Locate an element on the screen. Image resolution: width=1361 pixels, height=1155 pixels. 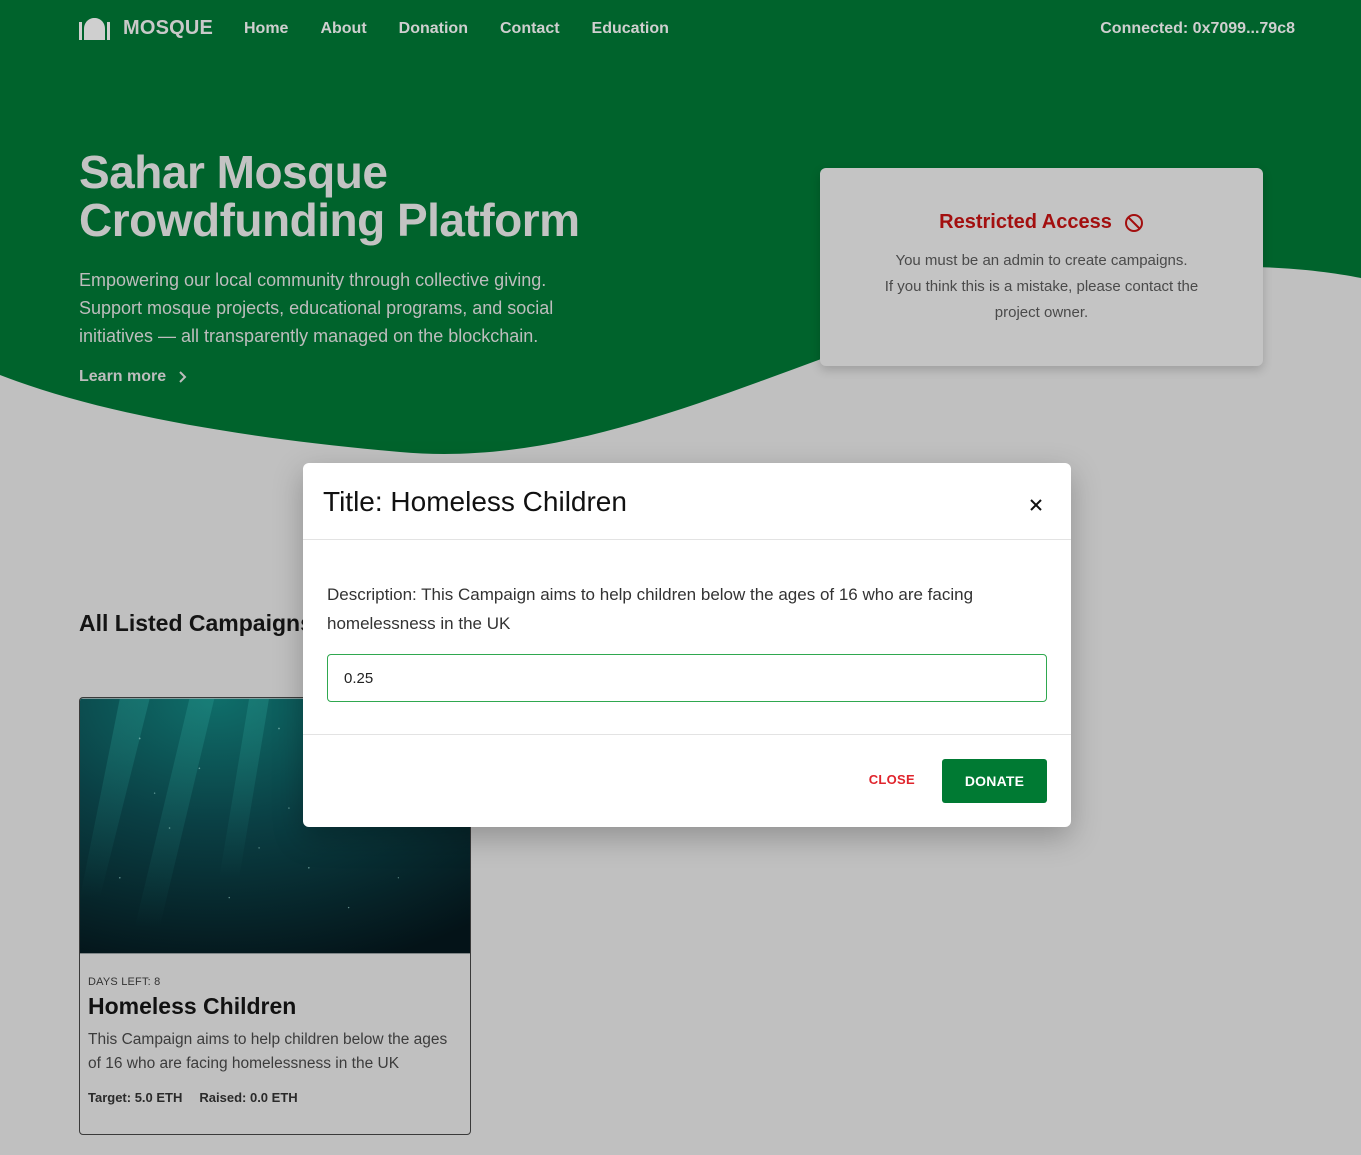
learn-more-link: Learn more is located at coordinates (133, 377).